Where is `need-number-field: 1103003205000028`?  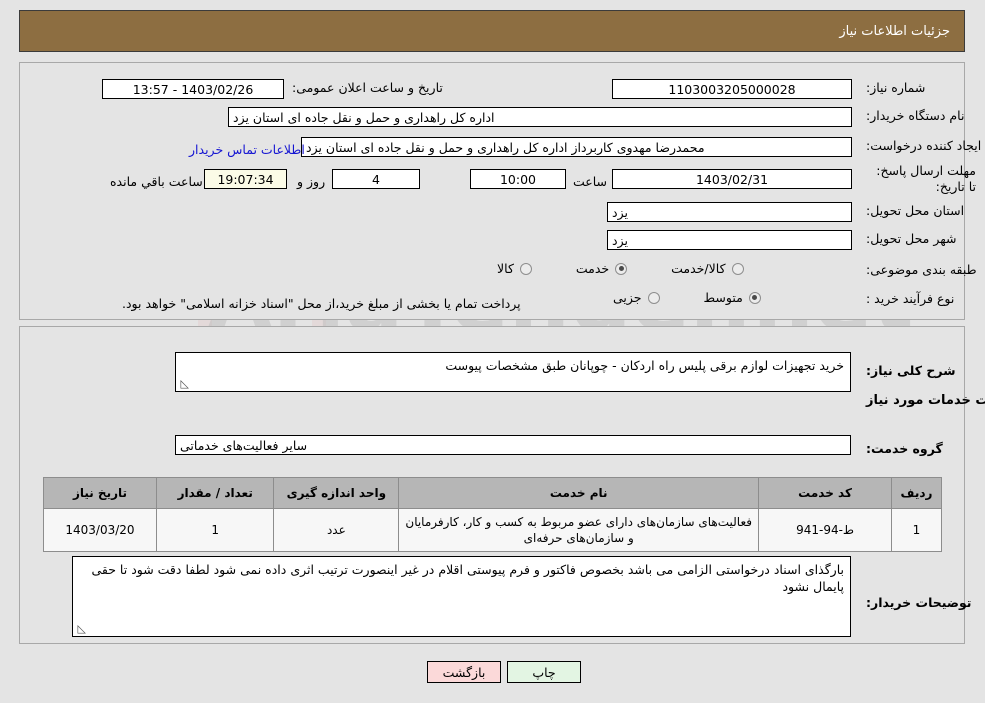
need-number-field: 1103003205000028 is located at coordinates (732, 89).